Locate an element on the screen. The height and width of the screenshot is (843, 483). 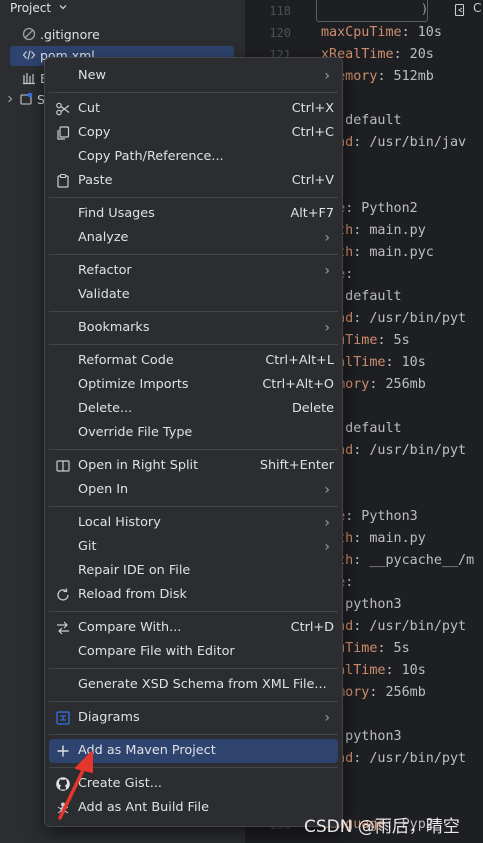
watermark: CSDN @雨后，晴空 is located at coordinates (382, 827).